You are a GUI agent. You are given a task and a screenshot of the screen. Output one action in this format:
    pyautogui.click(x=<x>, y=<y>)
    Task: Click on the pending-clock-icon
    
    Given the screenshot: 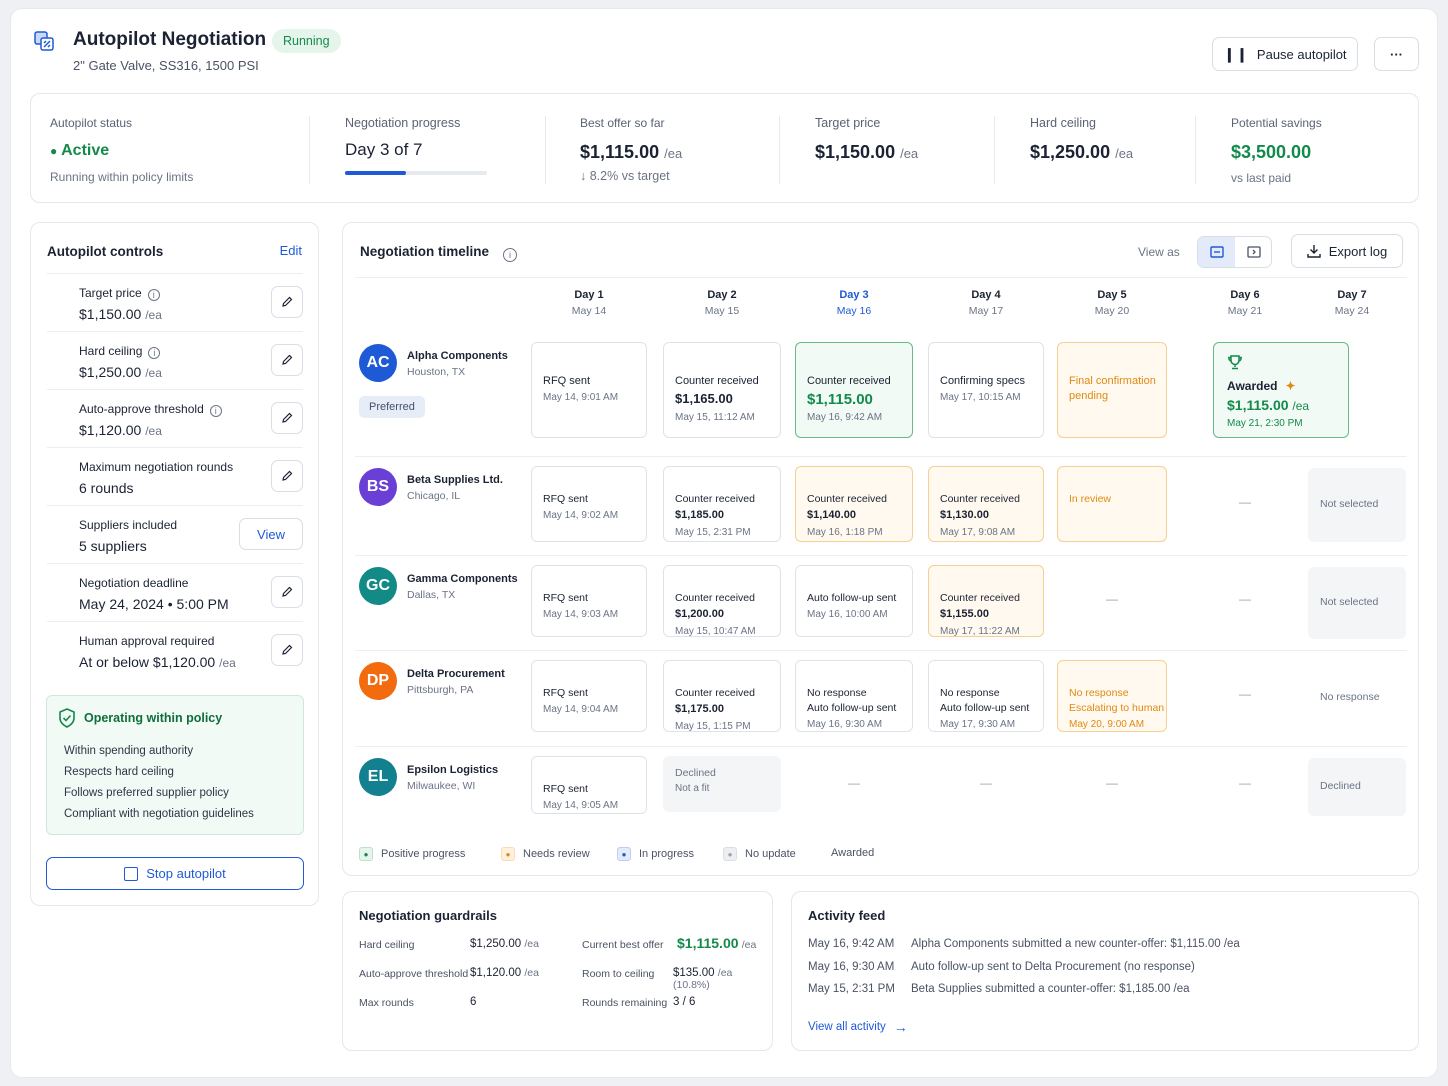 What is the action you would take?
    pyautogui.click(x=895, y=532)
    